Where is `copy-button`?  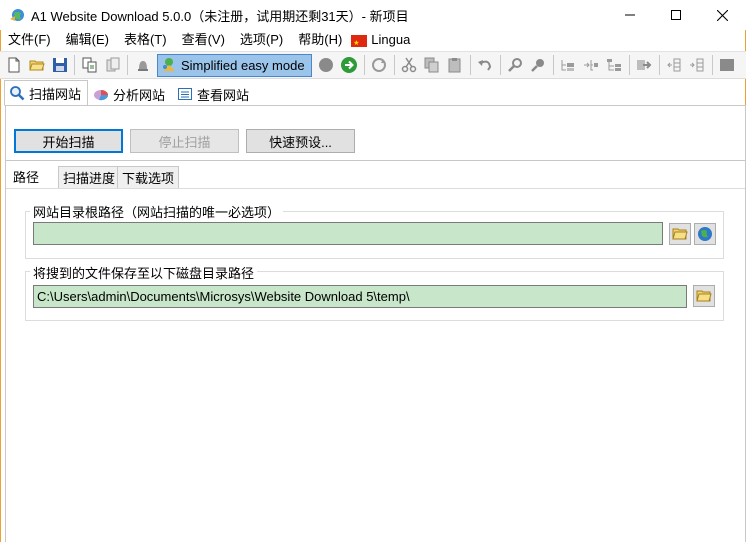 copy-button is located at coordinates (432, 65).